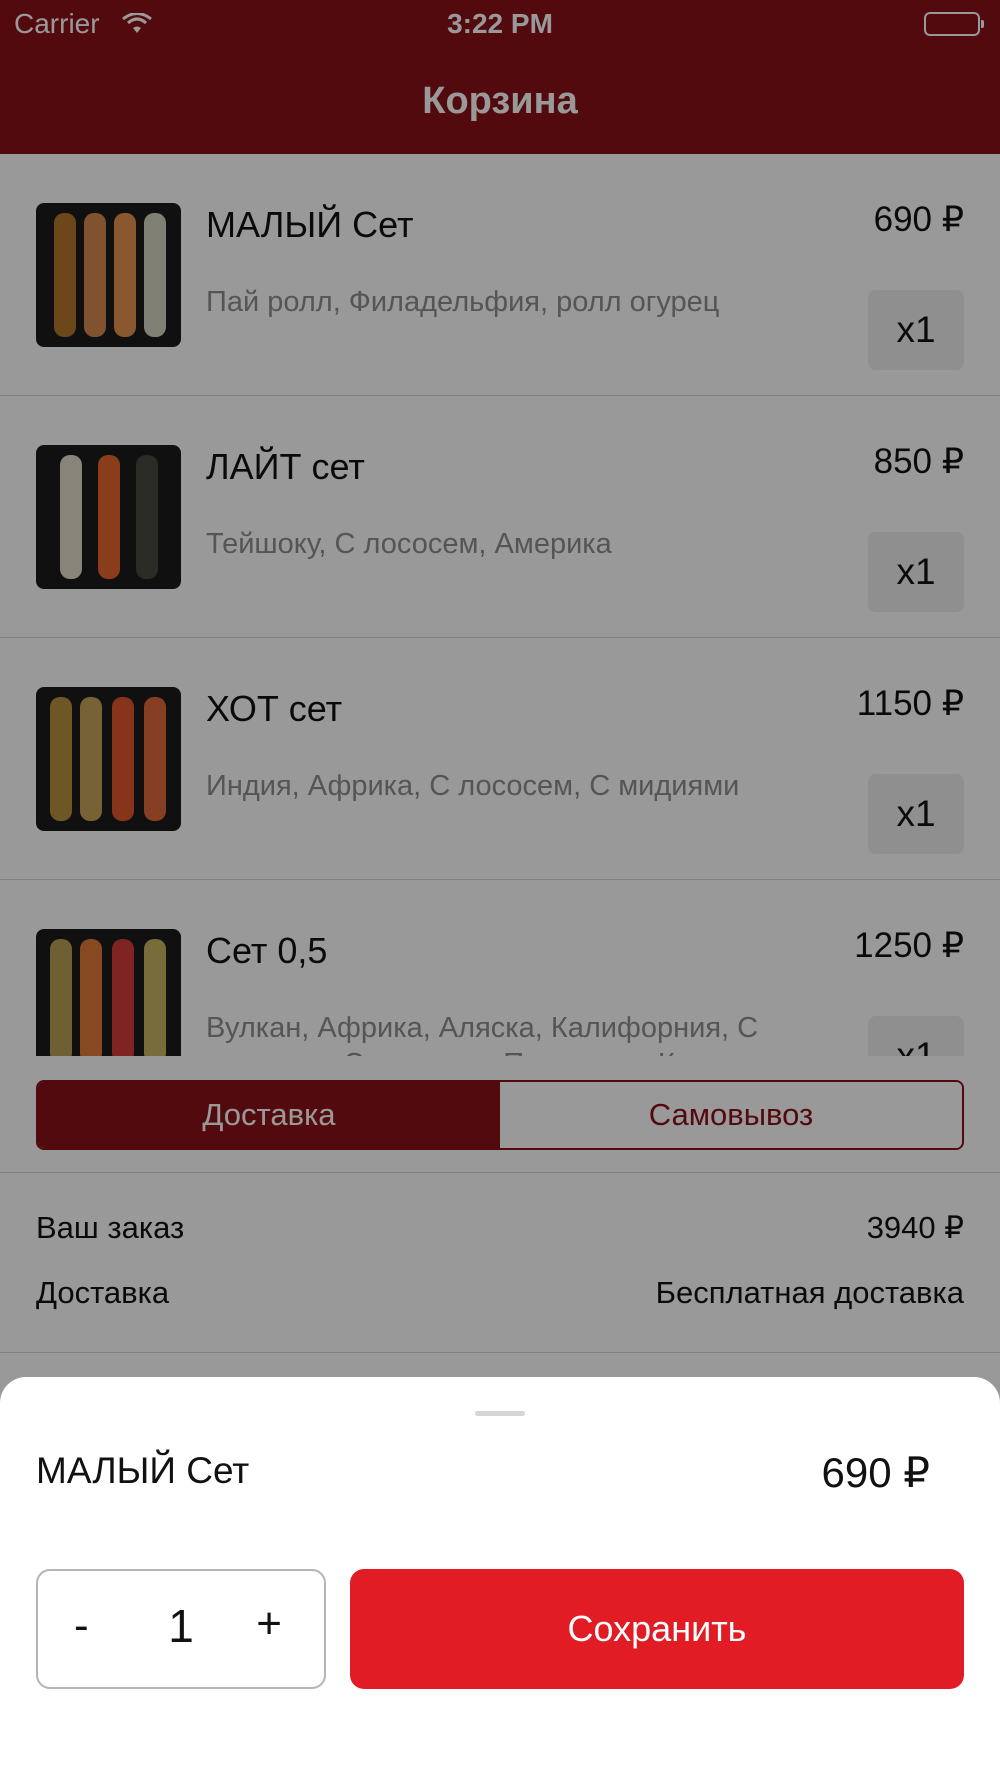 This screenshot has height=1778, width=1000. What do you see at coordinates (143, 1470) in the screenshot?
I see `sheet-item-name: МАЛЫЙ Сет` at bounding box center [143, 1470].